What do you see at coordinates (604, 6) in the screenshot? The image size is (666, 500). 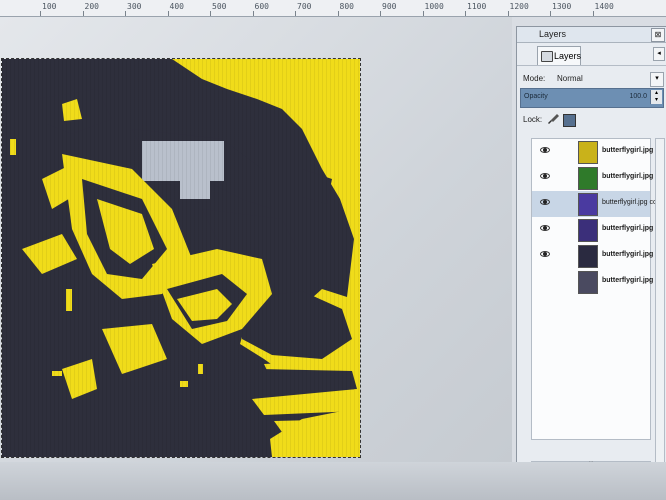 I see `ruler-tick-label: 1400` at bounding box center [604, 6].